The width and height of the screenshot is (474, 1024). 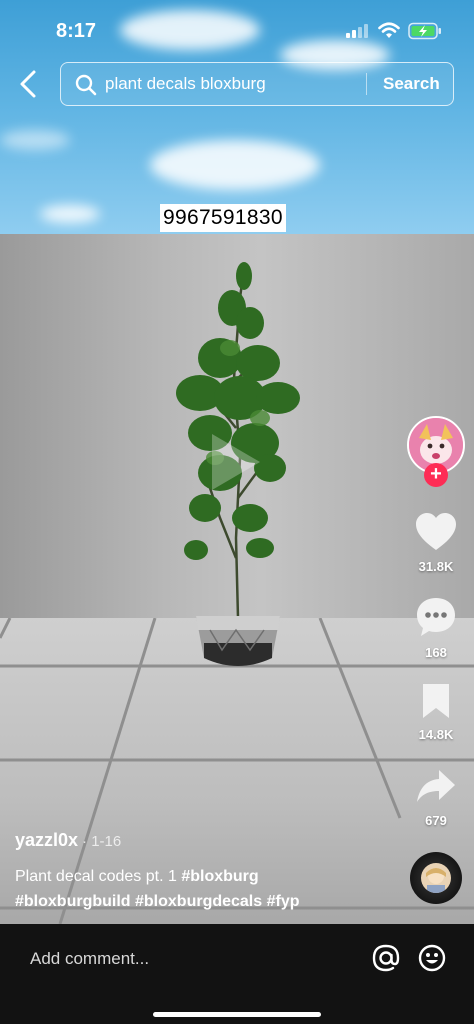 I want to click on follow-plus-button: +, so click(x=436, y=475).